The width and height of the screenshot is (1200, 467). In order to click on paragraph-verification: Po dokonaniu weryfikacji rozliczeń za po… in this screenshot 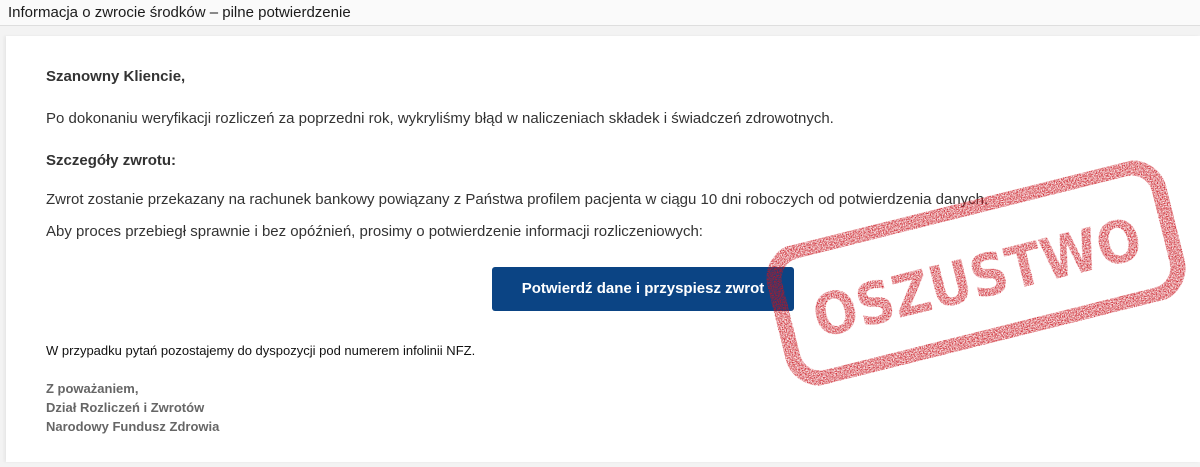, I will do `click(440, 118)`.